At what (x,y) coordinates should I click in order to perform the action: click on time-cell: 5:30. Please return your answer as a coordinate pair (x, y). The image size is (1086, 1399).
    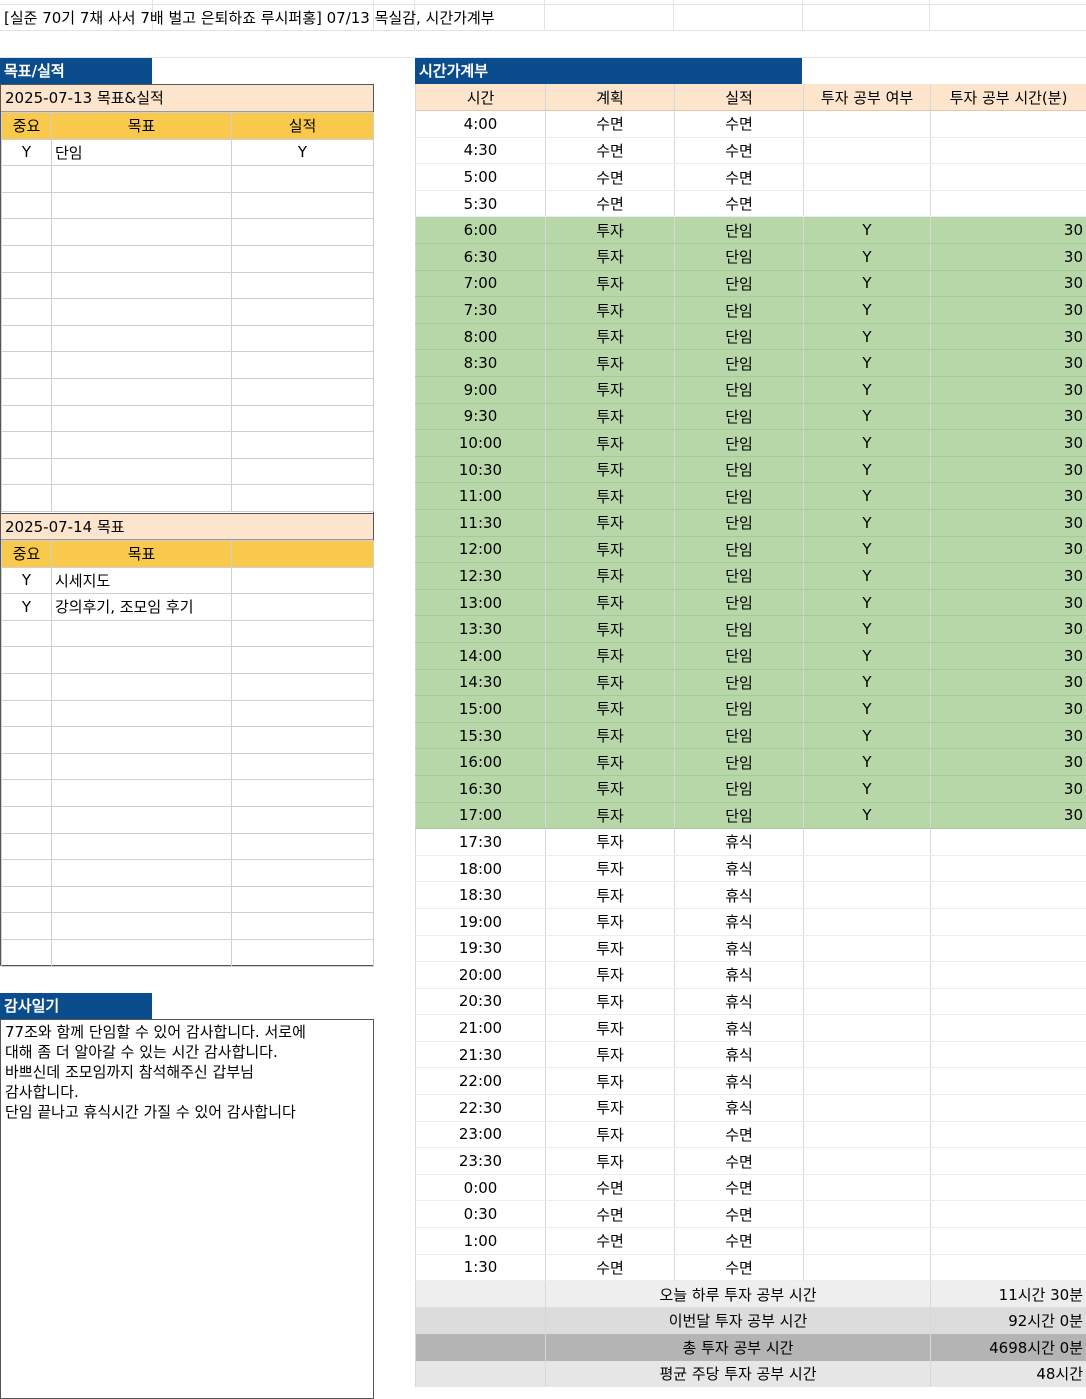
    Looking at the image, I should click on (481, 203).